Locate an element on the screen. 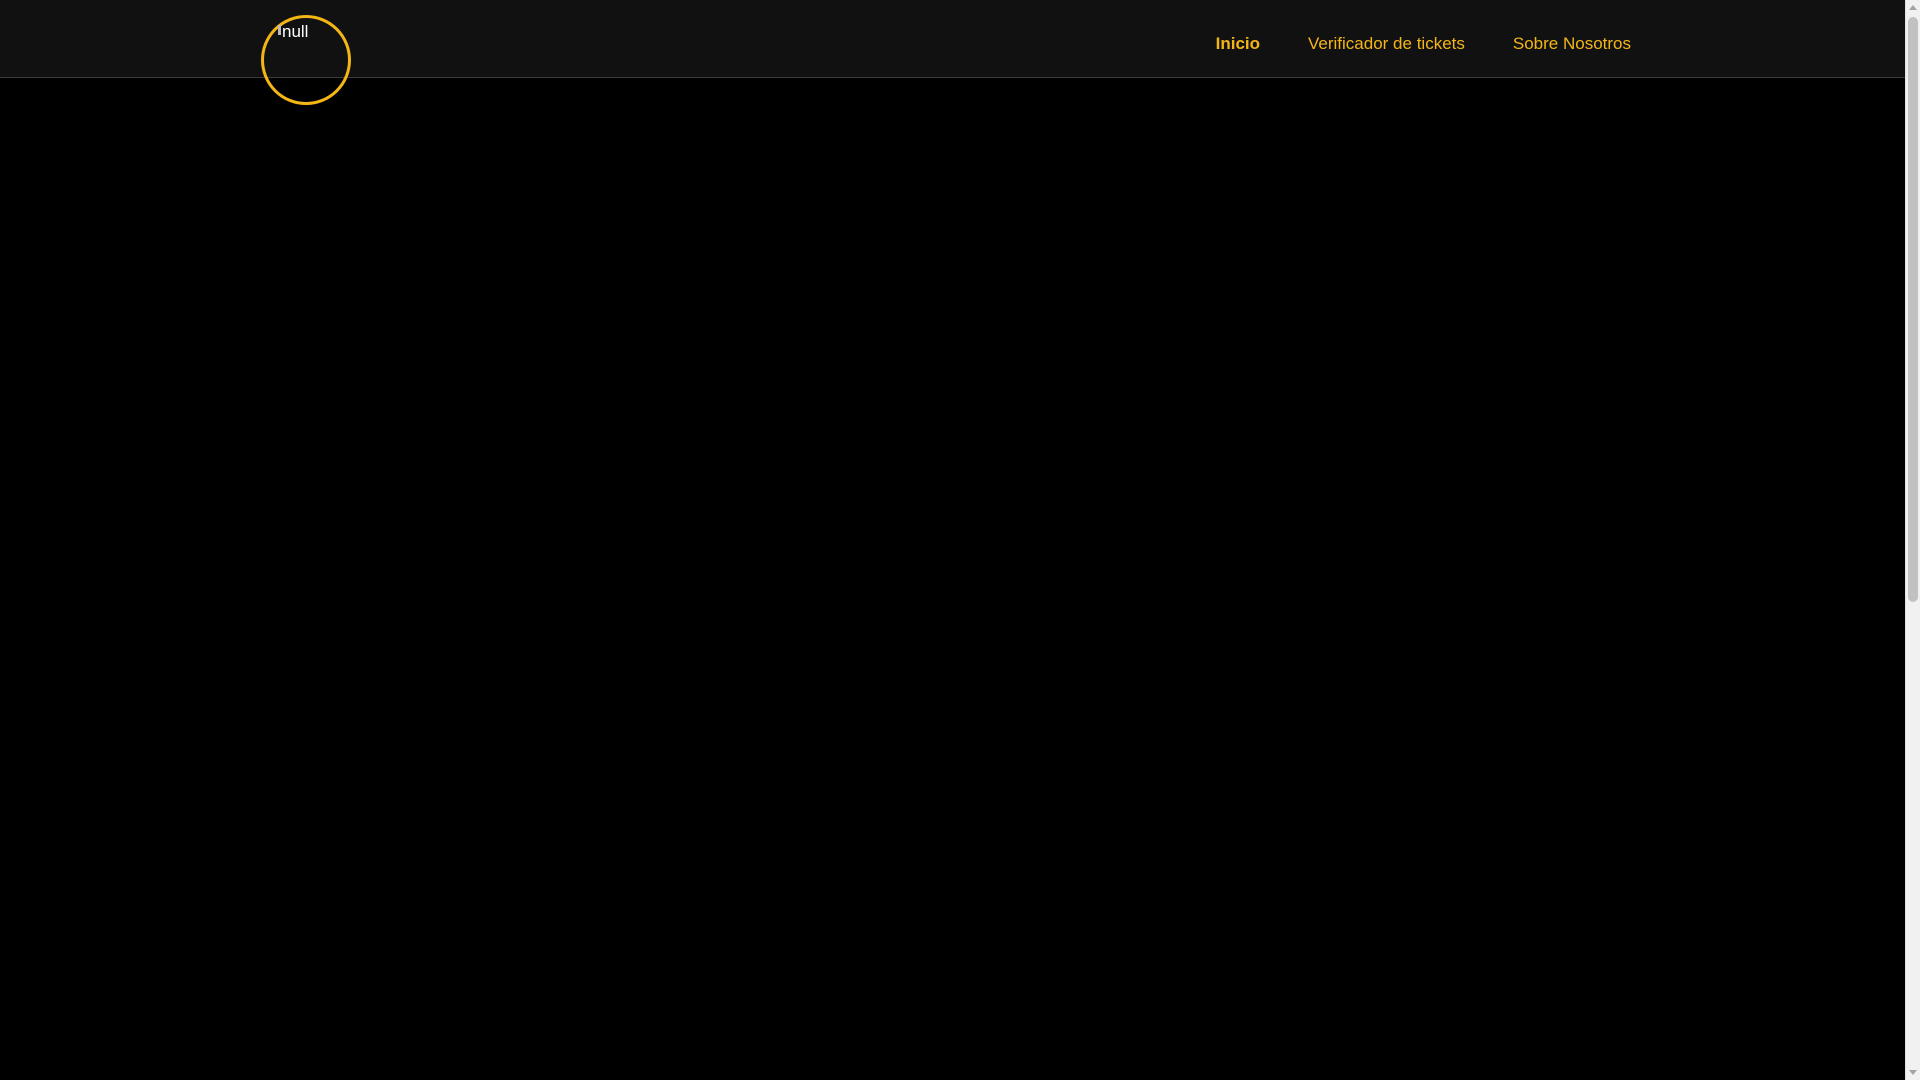 The width and height of the screenshot is (1920, 1080). triangle-down-icon is located at coordinates (1913, 1072).